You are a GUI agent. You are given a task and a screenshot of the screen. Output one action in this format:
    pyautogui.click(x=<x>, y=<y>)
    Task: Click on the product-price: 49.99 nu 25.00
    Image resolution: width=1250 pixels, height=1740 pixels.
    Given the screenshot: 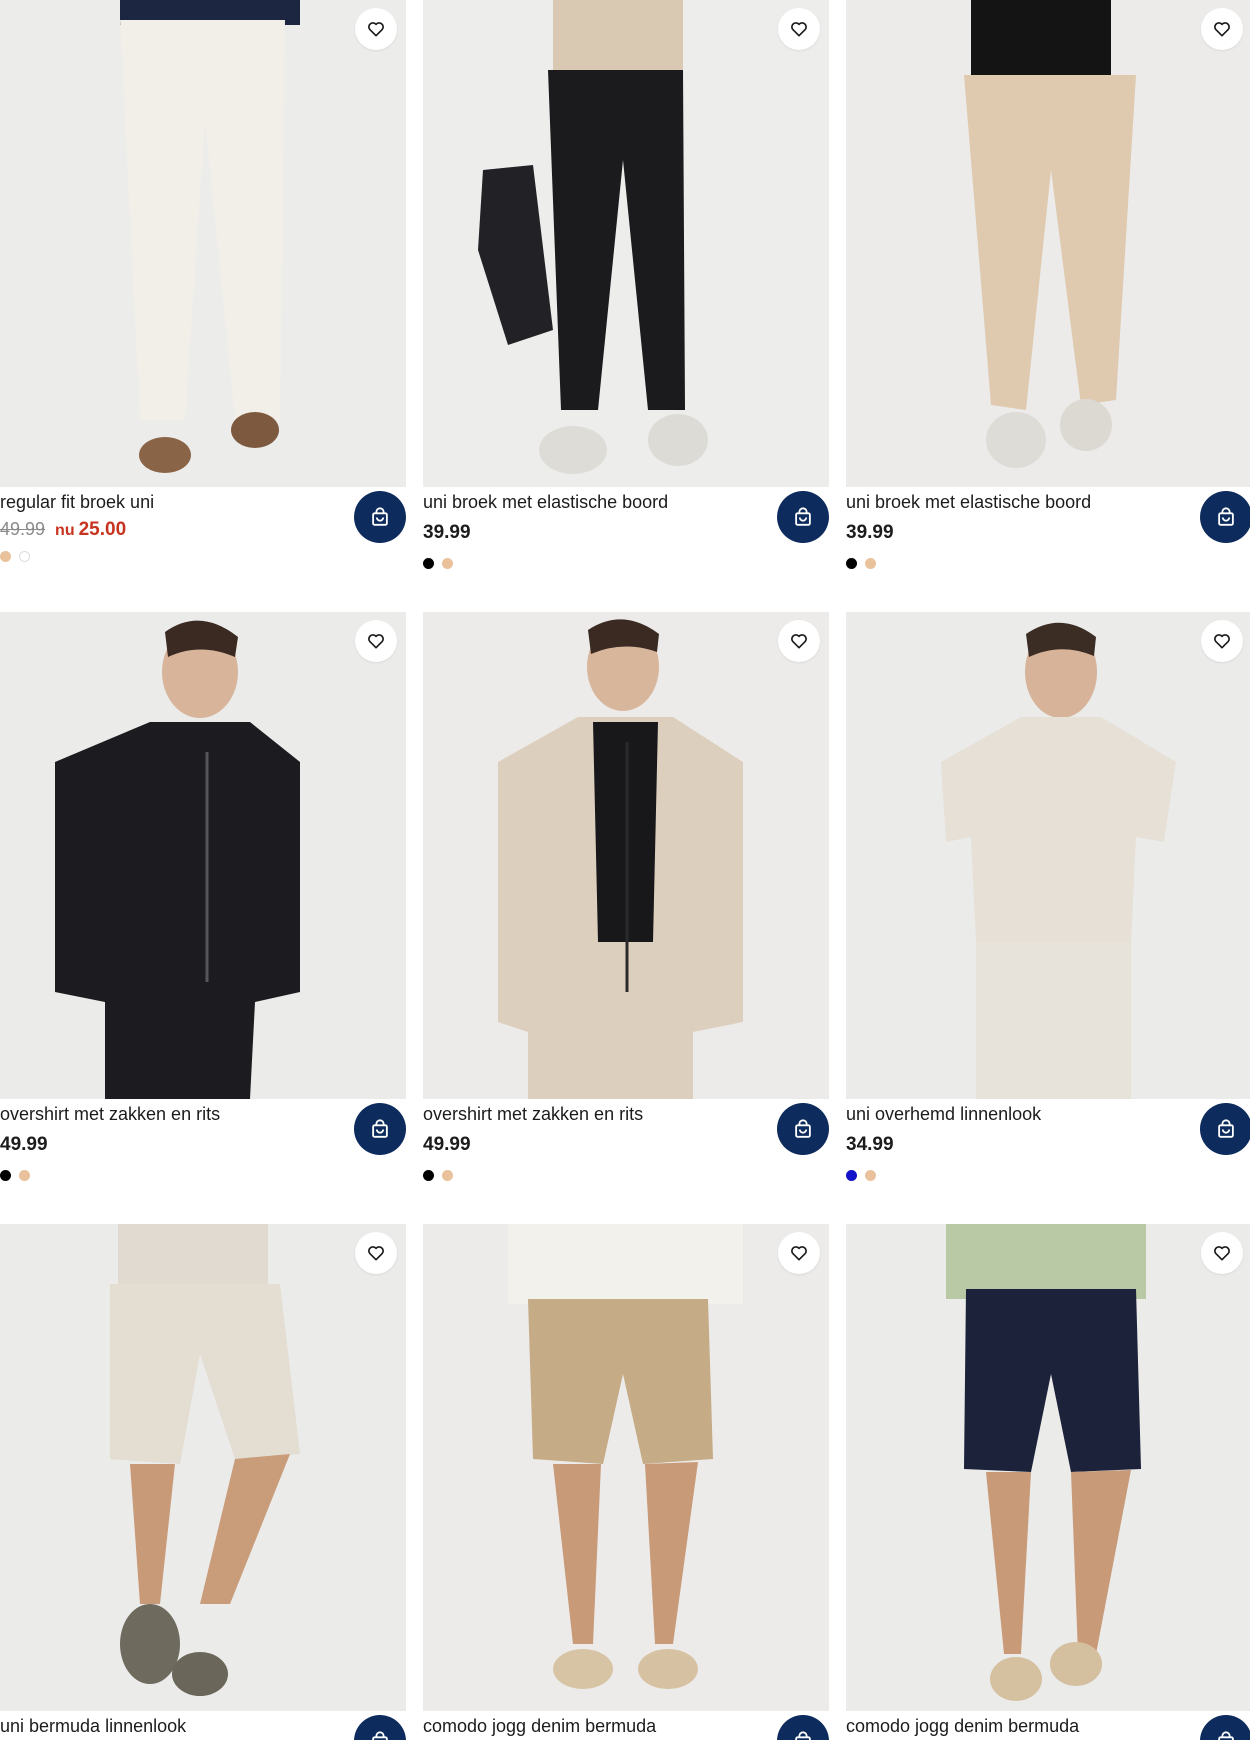 What is the action you would take?
    pyautogui.click(x=63, y=530)
    